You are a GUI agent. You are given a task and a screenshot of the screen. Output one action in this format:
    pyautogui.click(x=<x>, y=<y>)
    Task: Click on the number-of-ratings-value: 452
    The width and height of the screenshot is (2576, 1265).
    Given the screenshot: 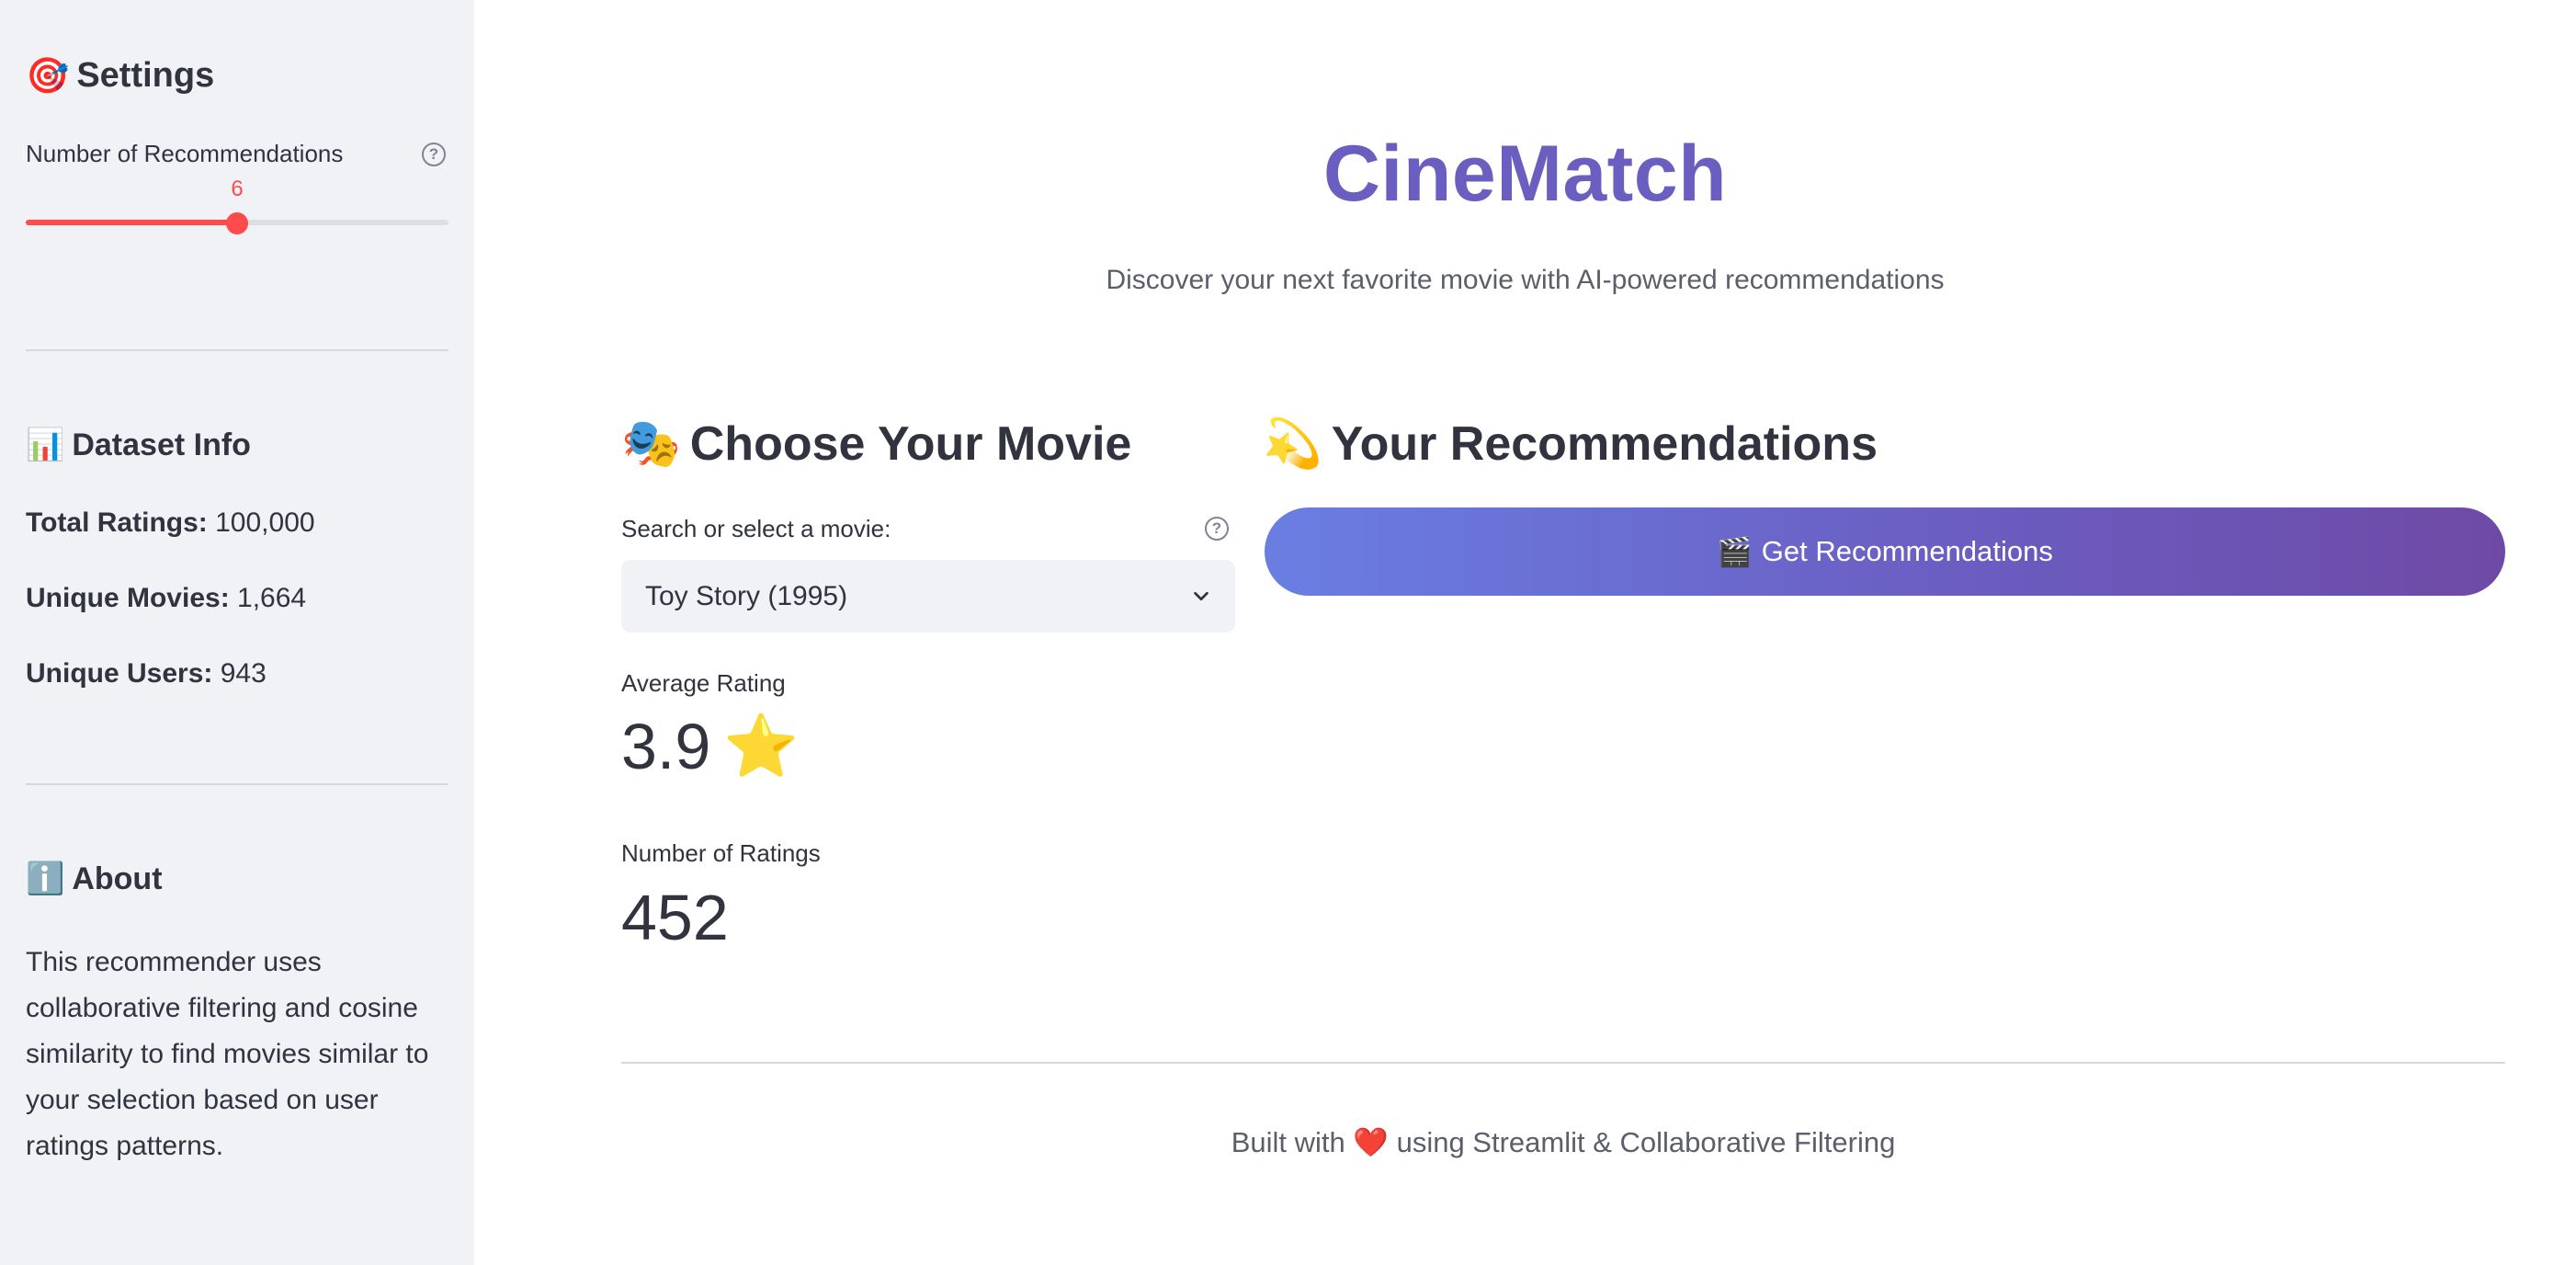 What is the action you would take?
    pyautogui.click(x=675, y=917)
    